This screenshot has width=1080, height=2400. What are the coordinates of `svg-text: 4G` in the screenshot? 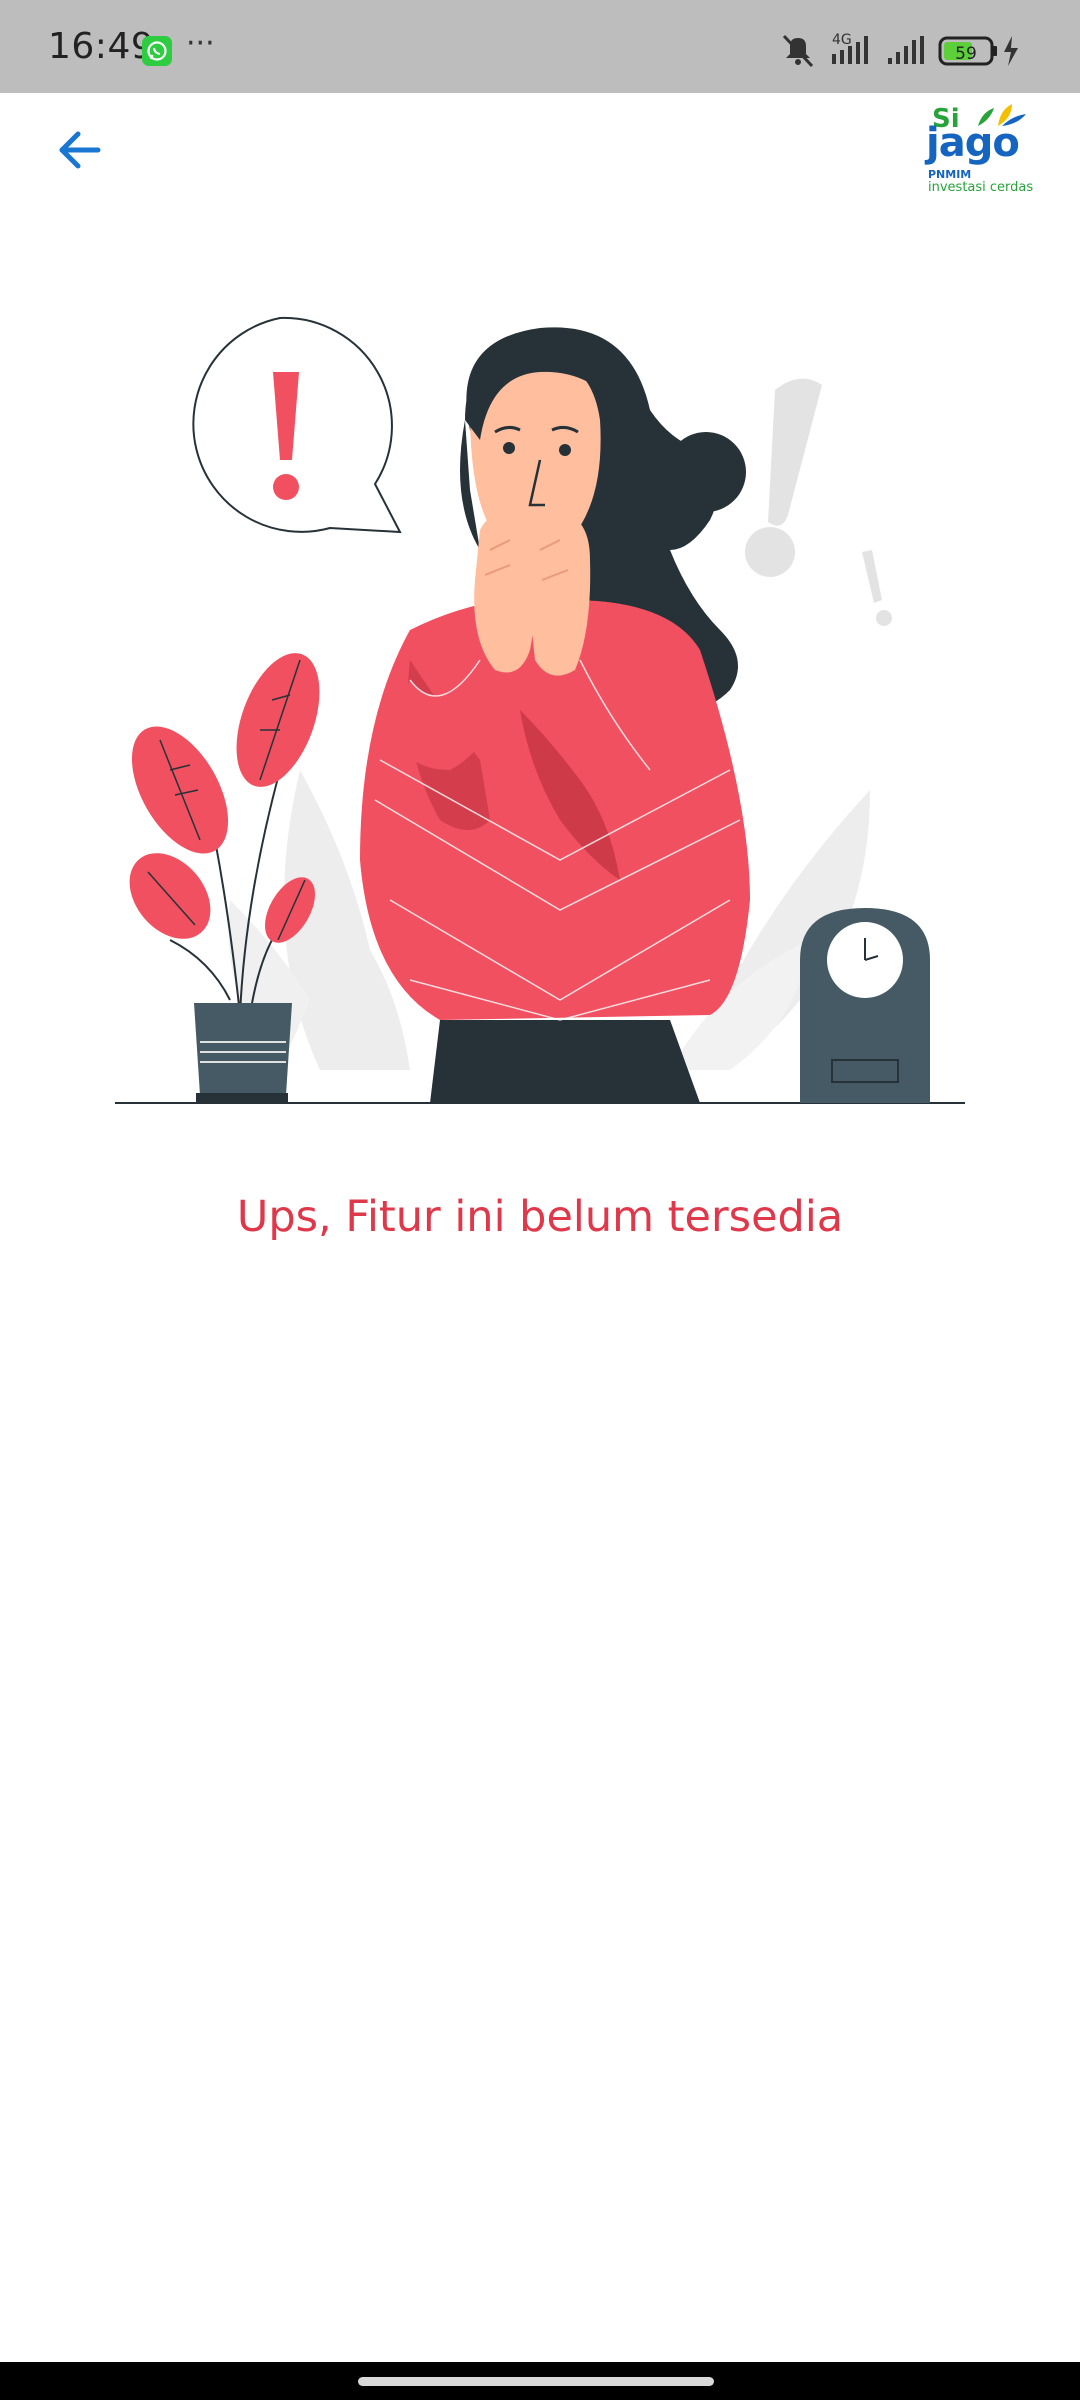 It's located at (842, 40).